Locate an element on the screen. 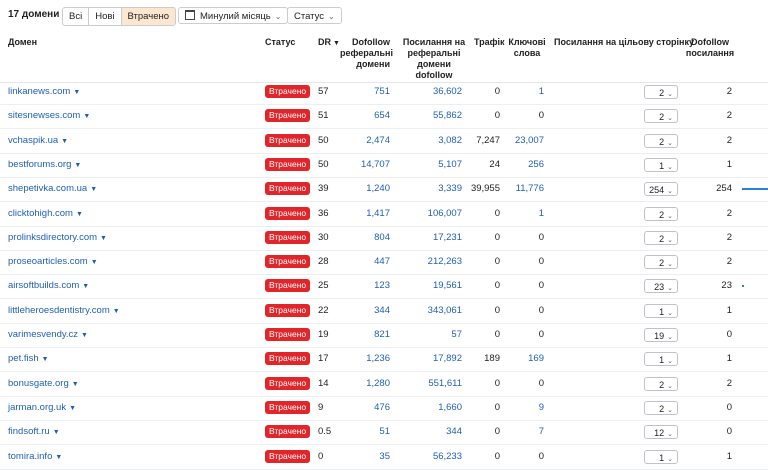 The image size is (768, 470). domain-link: jarman.org.uk ▼ is located at coordinates (42, 408).